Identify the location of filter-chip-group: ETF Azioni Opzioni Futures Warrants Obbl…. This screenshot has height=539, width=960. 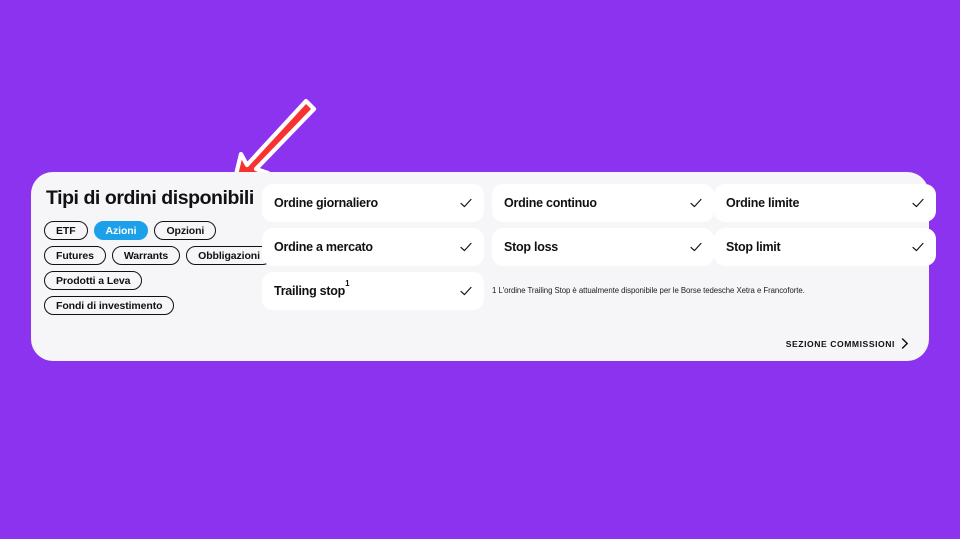
(158, 268).